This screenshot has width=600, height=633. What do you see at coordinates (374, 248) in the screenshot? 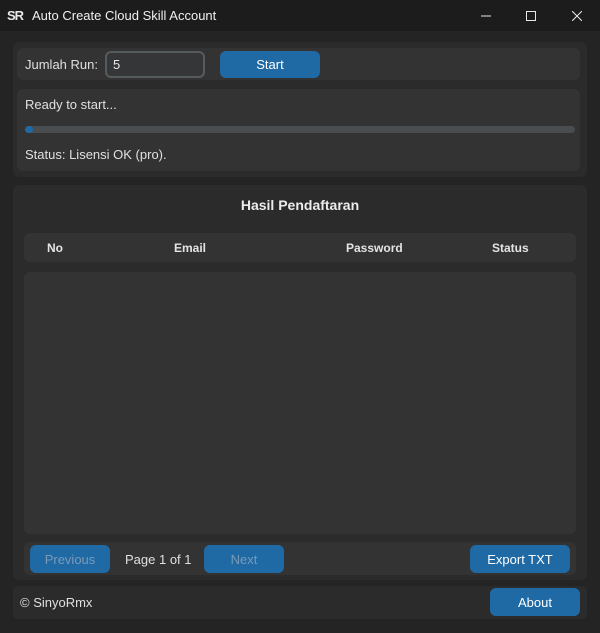
I see `column-header-password: Password` at bounding box center [374, 248].